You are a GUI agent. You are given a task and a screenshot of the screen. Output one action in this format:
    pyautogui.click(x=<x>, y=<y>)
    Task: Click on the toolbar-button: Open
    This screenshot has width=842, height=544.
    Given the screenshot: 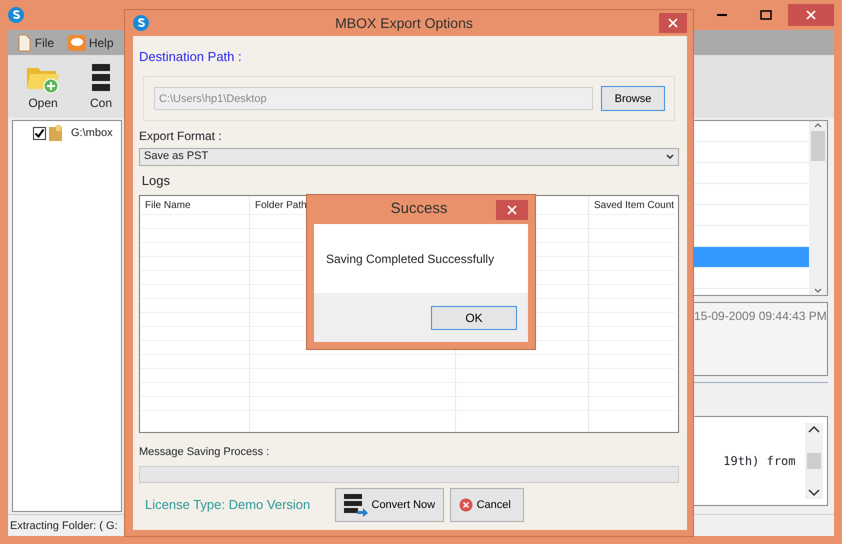 What is the action you would take?
    pyautogui.click(x=43, y=87)
    